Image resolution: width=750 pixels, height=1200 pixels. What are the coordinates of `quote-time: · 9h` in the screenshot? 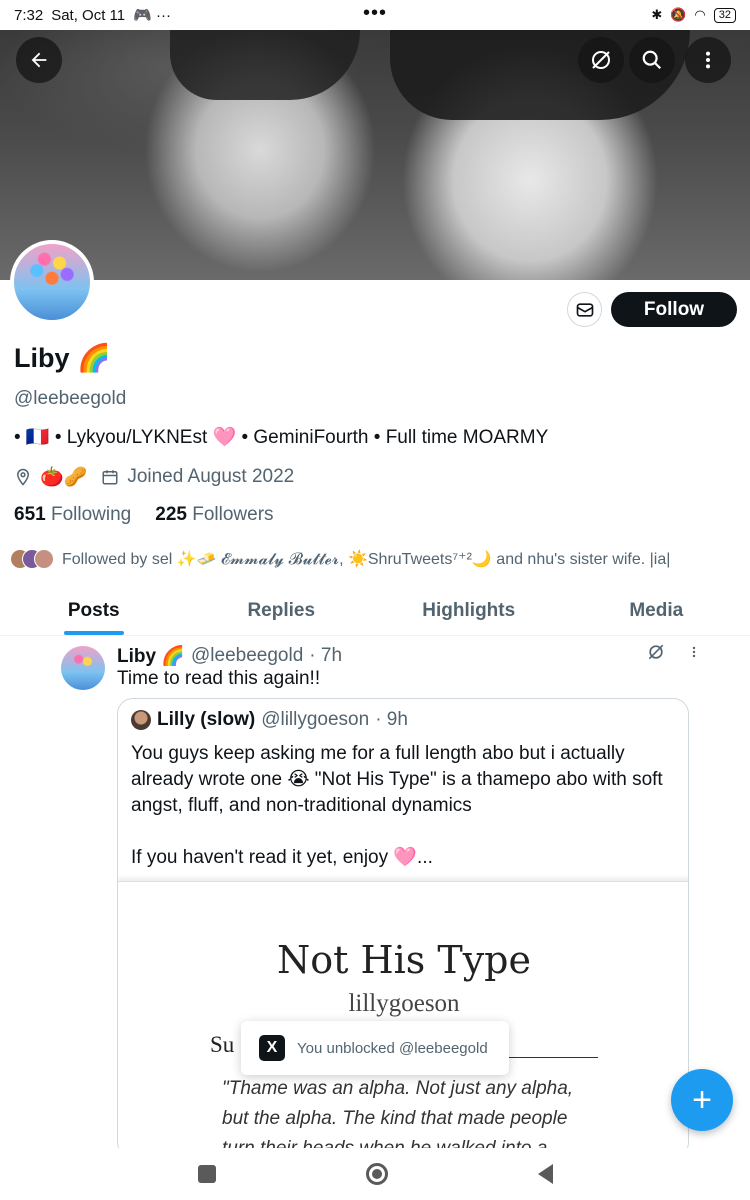 It's located at (391, 719).